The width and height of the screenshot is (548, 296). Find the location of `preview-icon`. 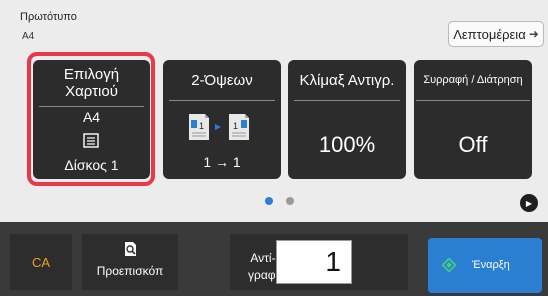

preview-icon is located at coordinates (130, 249).